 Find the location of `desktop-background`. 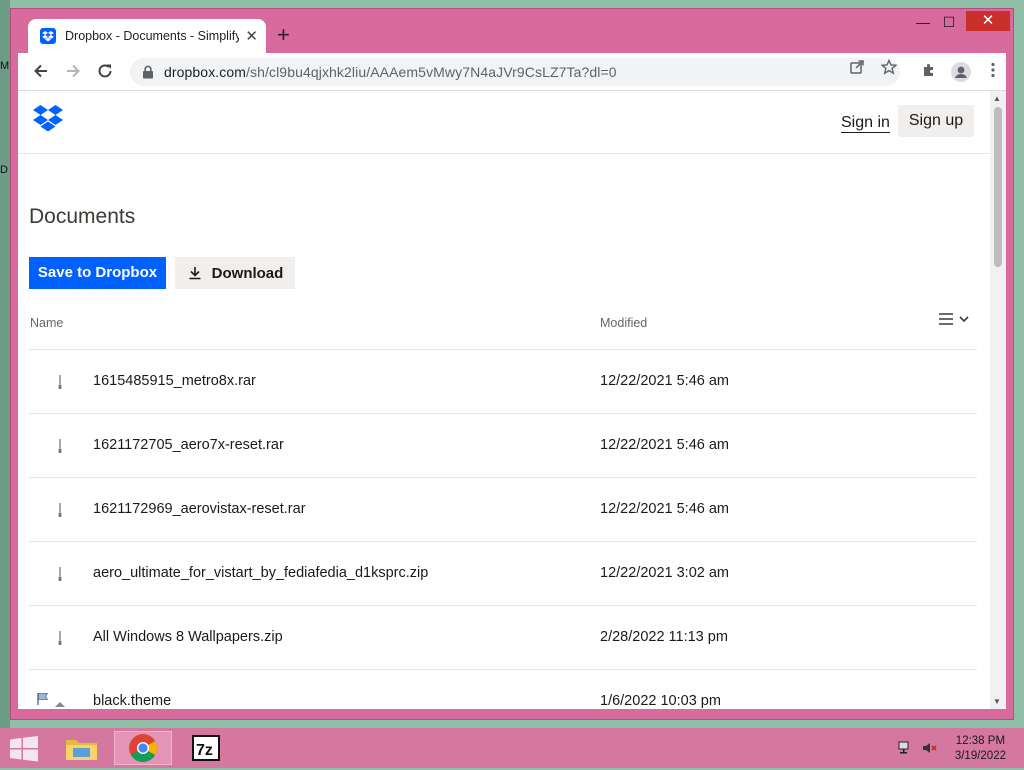

desktop-background is located at coordinates (5, 364).